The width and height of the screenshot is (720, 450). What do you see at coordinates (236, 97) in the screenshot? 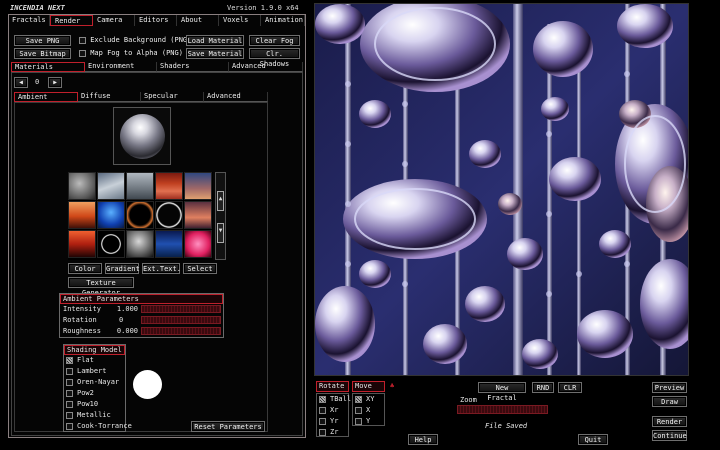
I see `tab-material-advanced: Advanced` at bounding box center [236, 97].